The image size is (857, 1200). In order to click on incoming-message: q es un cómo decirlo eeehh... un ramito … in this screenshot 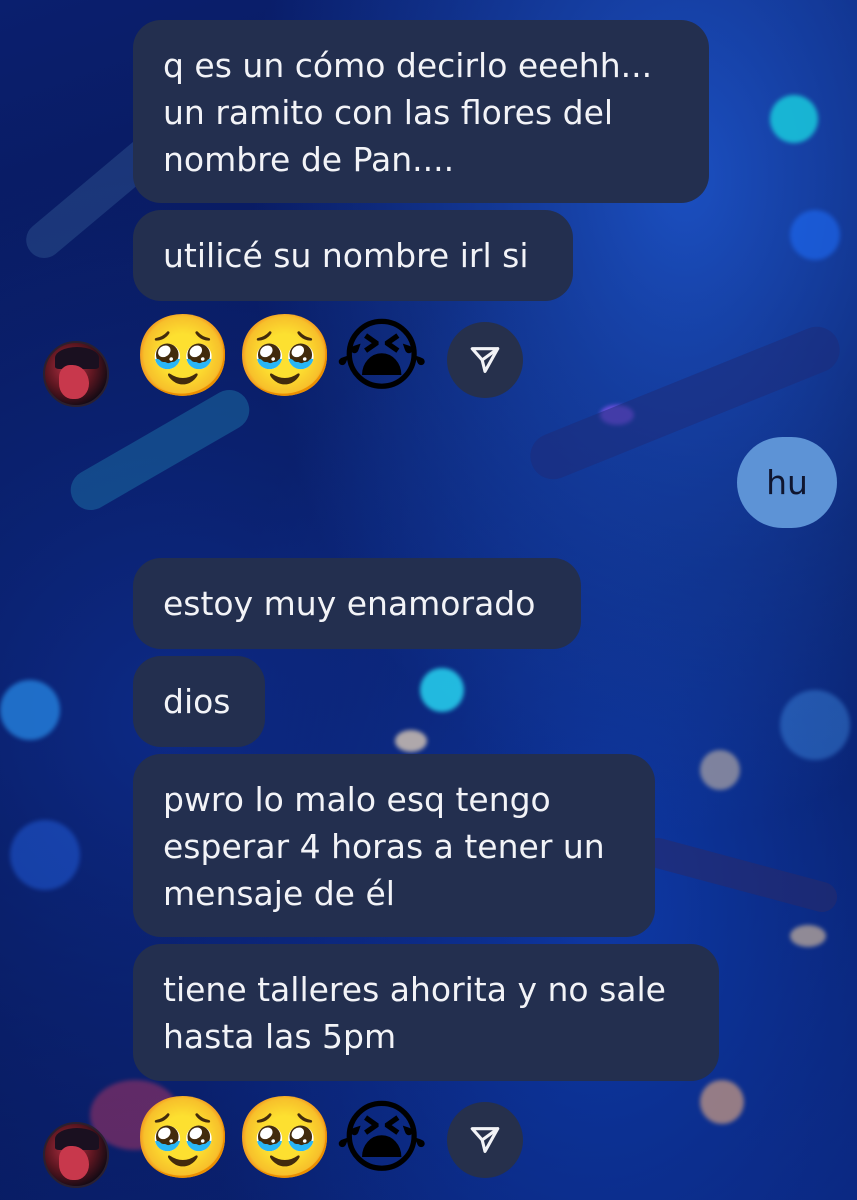, I will do `click(421, 111)`.